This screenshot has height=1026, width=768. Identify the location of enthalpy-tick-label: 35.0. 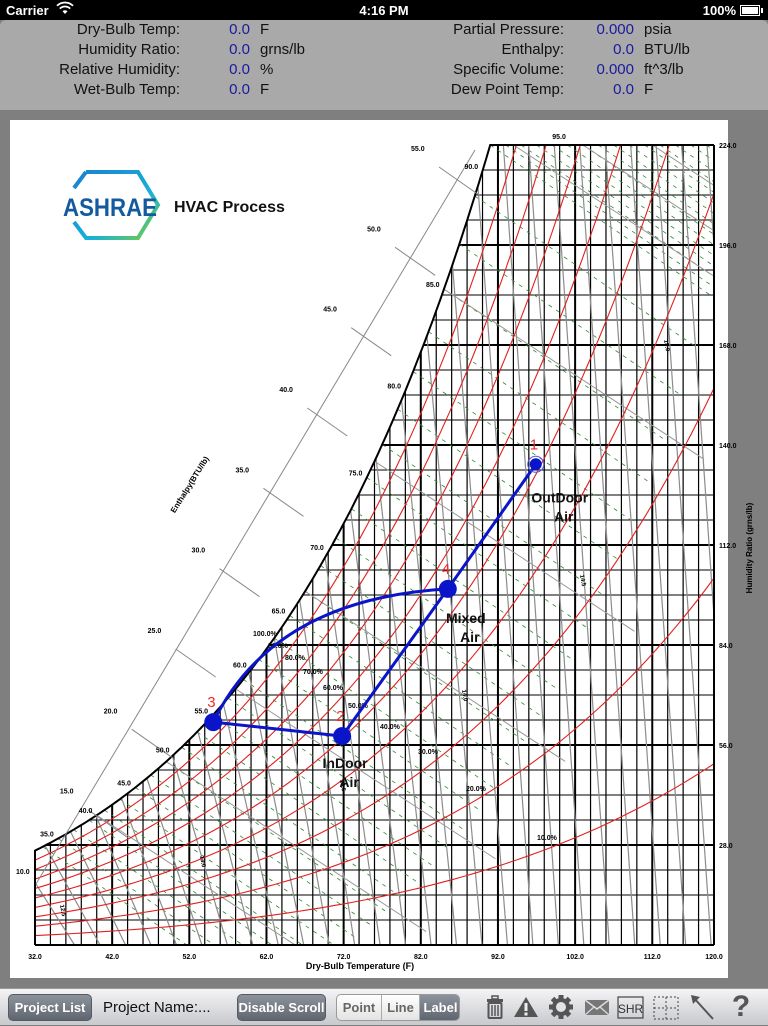
(242, 470).